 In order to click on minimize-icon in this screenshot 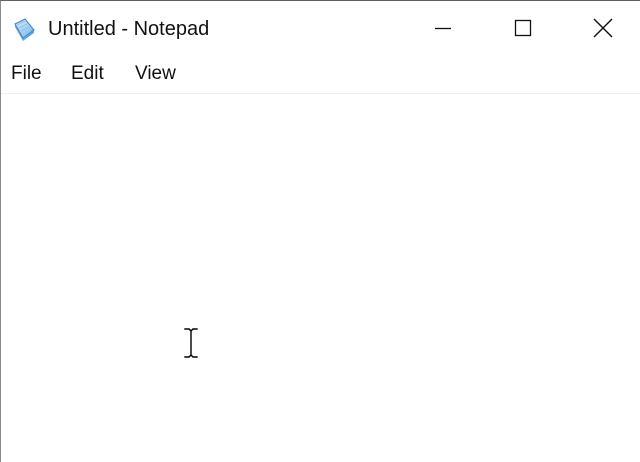, I will do `click(443, 28)`.